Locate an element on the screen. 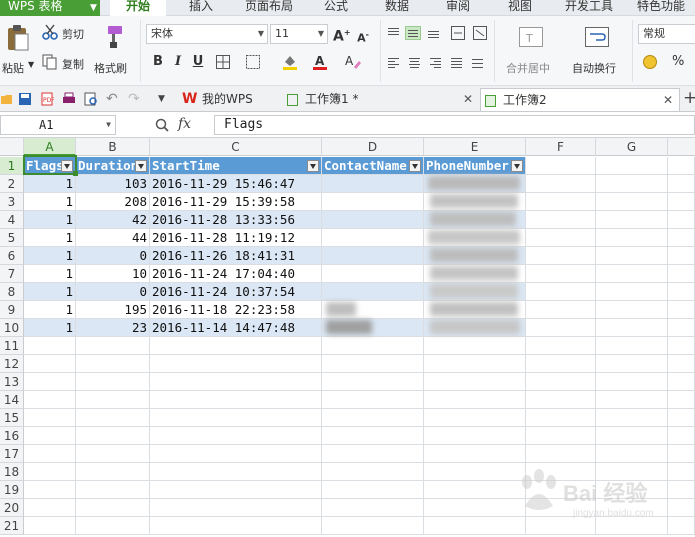 The image size is (695, 537). distribute-button is located at coordinates (478, 63).